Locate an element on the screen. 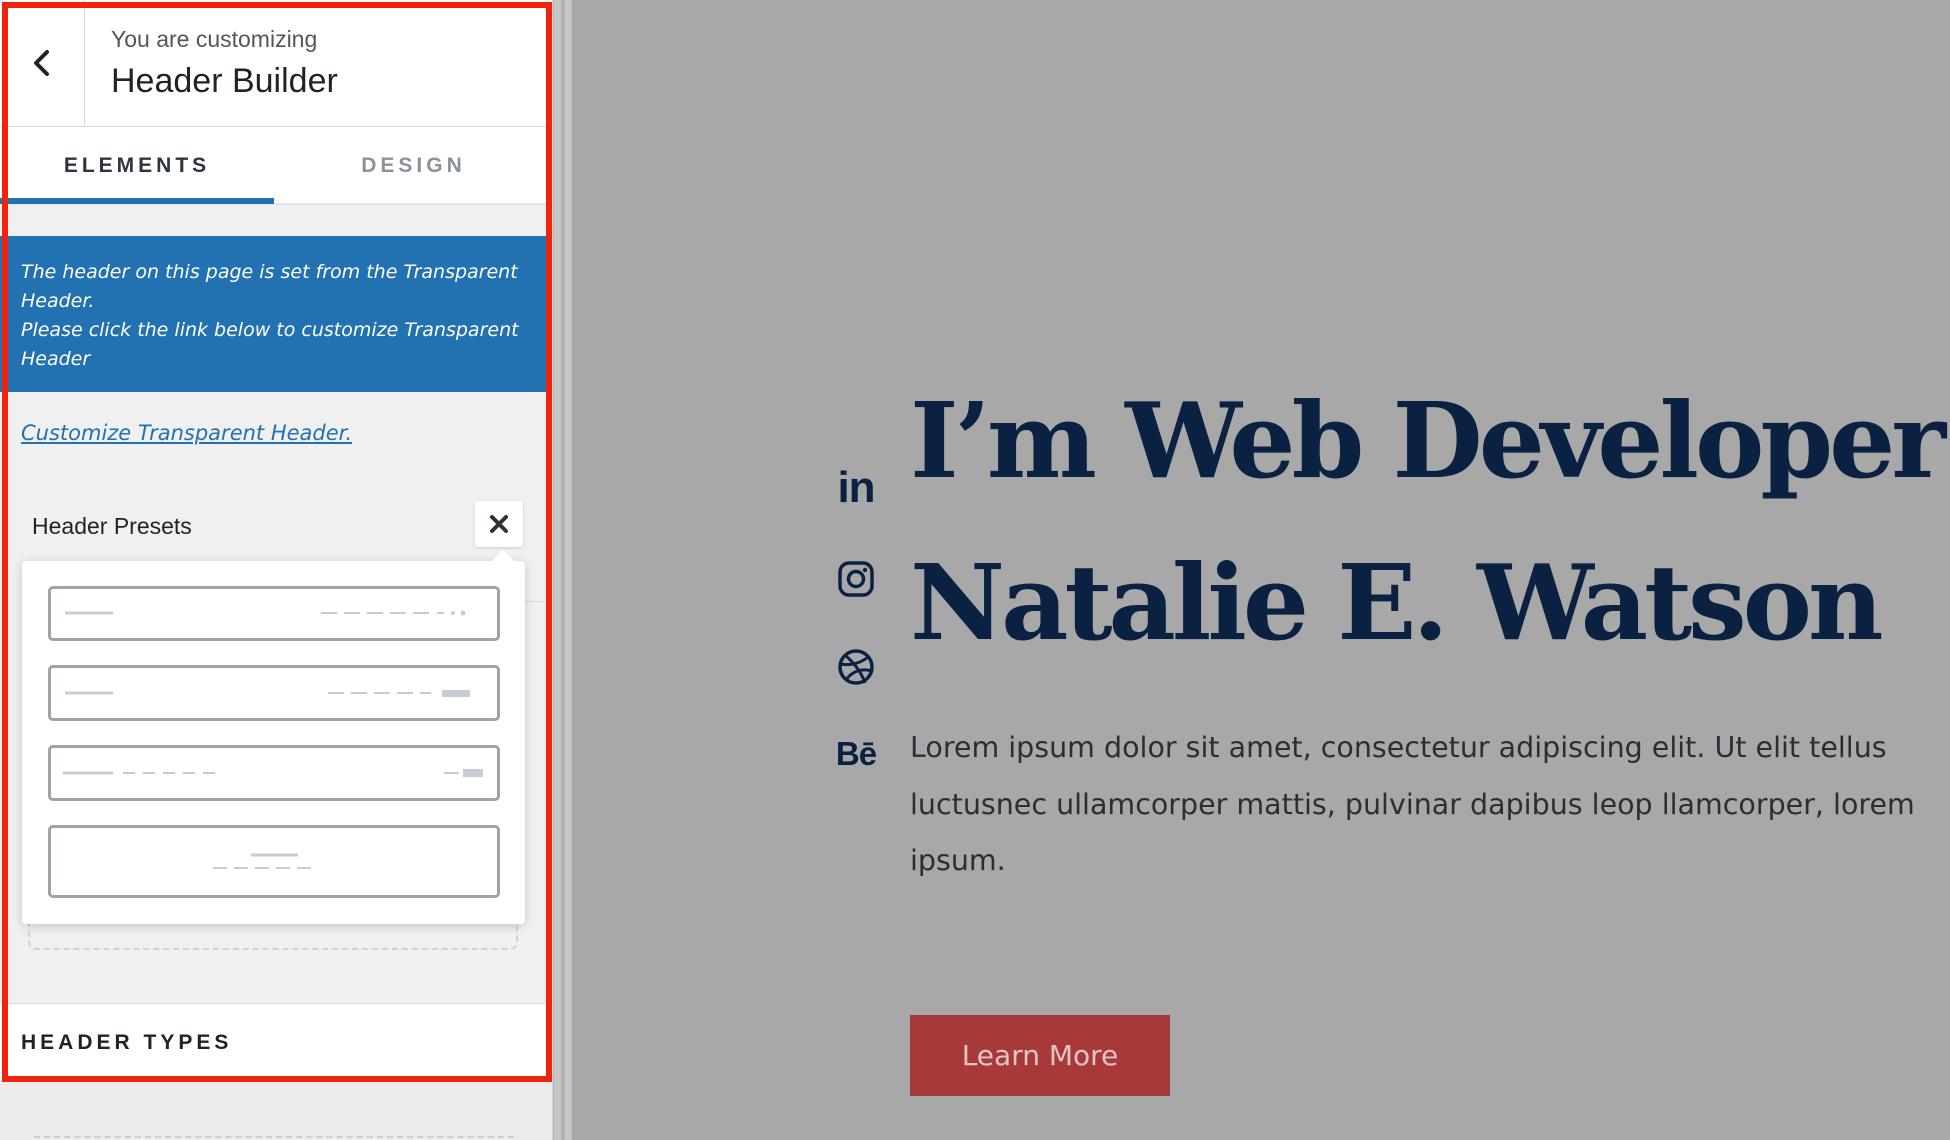  tabs-bar: ELEMENTS DESIGN is located at coordinates (276, 166).